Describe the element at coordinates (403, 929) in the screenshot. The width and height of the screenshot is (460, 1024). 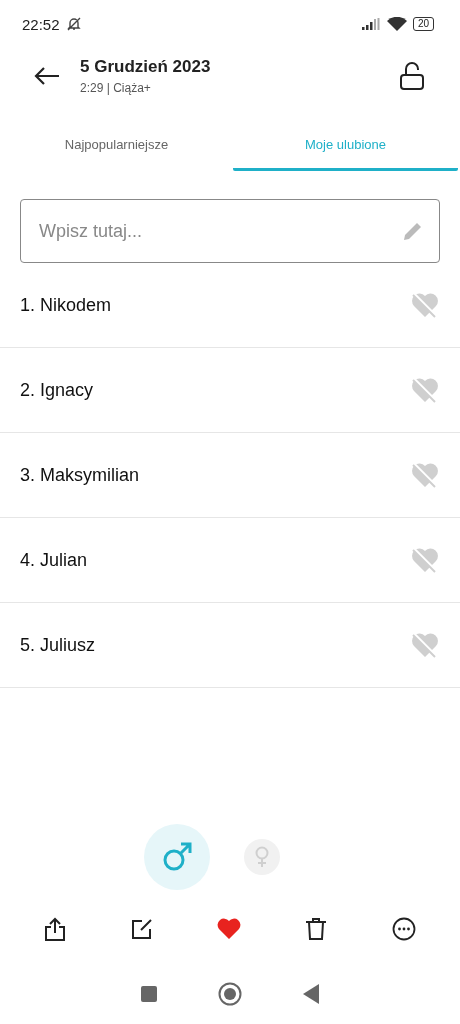
I see `more-icon` at that location.